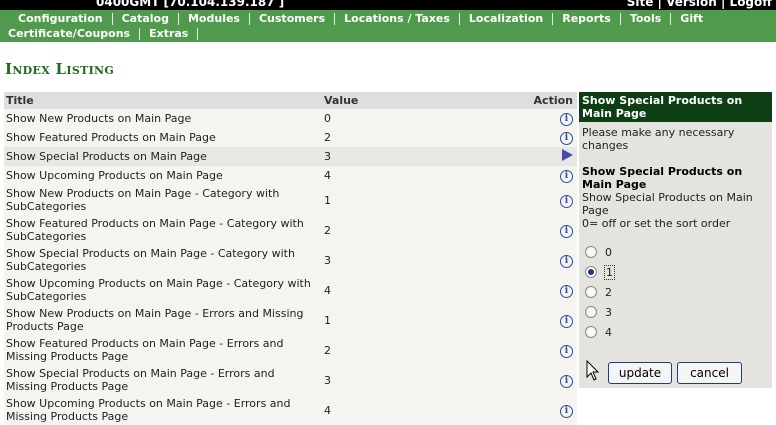  What do you see at coordinates (591, 272) in the screenshot?
I see `radio-button-selected` at bounding box center [591, 272].